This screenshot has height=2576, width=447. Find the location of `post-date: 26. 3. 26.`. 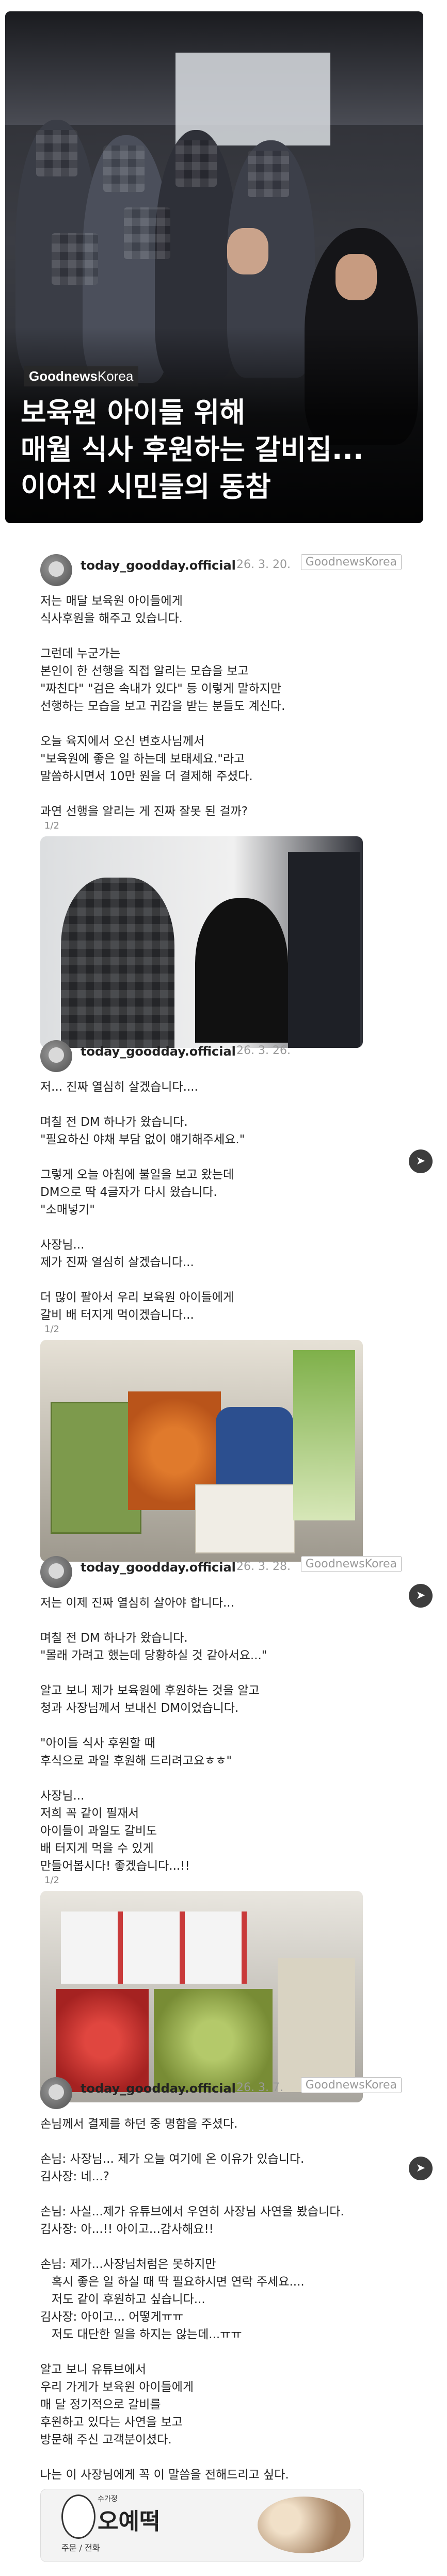

post-date: 26. 3. 26. is located at coordinates (263, 1050).